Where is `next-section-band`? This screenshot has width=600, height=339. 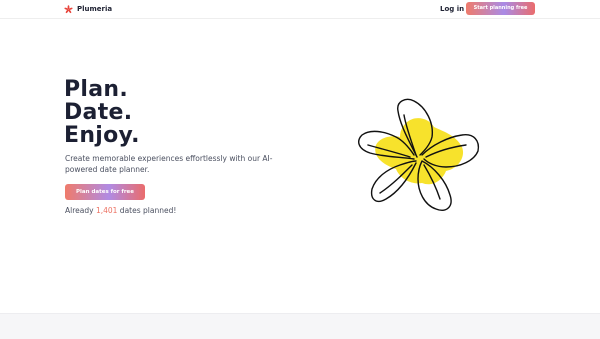
next-section-band is located at coordinates (300, 326).